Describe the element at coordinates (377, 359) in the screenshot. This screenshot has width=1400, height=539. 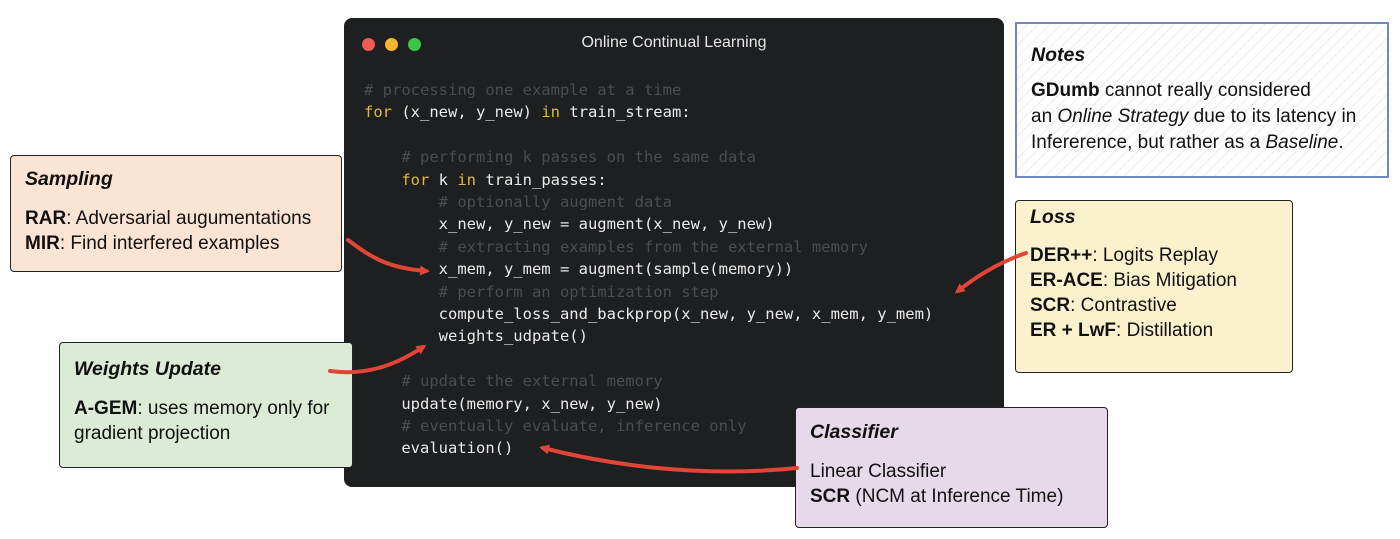
I see `arrow-weights` at that location.